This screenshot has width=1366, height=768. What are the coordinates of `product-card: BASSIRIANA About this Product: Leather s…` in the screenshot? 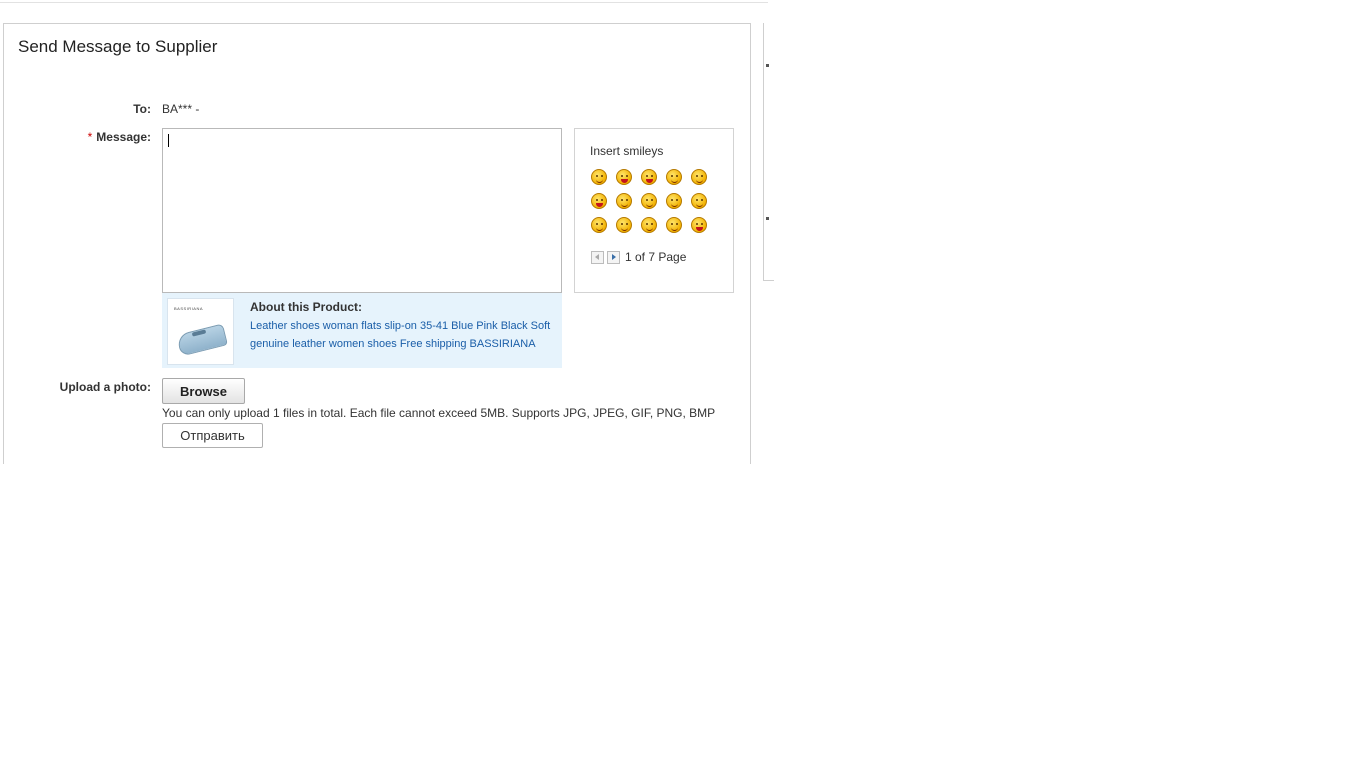 It's located at (362, 330).